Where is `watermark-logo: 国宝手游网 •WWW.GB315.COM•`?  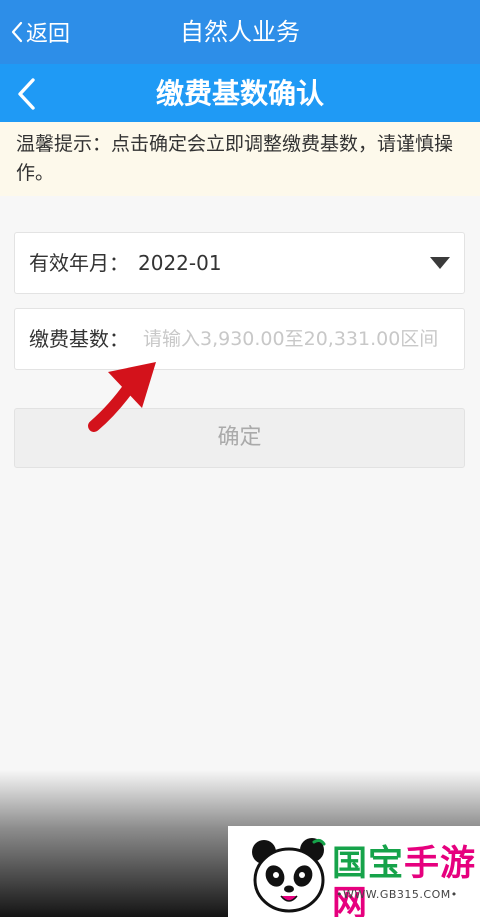
watermark-logo: 国宝手游网 •WWW.GB315.COM• is located at coordinates (354, 871).